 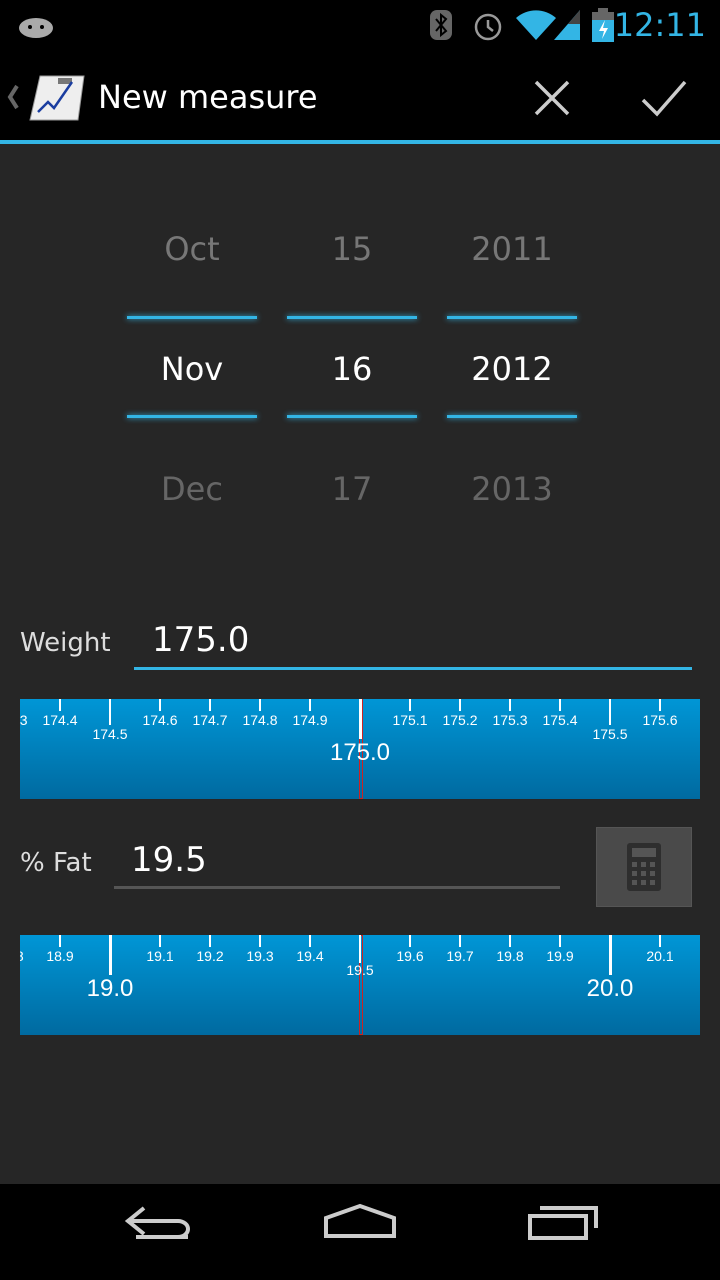 What do you see at coordinates (208, 97) in the screenshot?
I see `page-title: New measure` at bounding box center [208, 97].